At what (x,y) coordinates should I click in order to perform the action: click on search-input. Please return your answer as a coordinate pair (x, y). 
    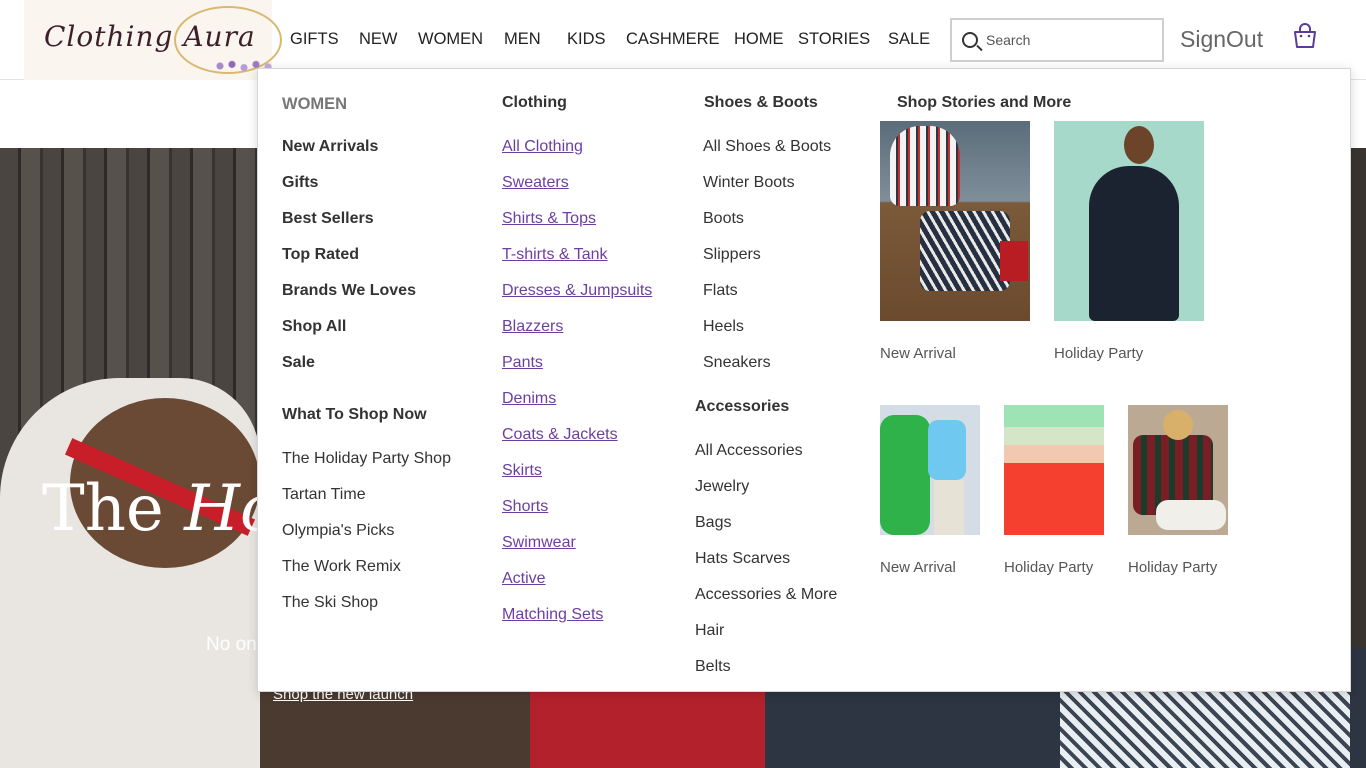
    Looking at the image, I should click on (1071, 40).